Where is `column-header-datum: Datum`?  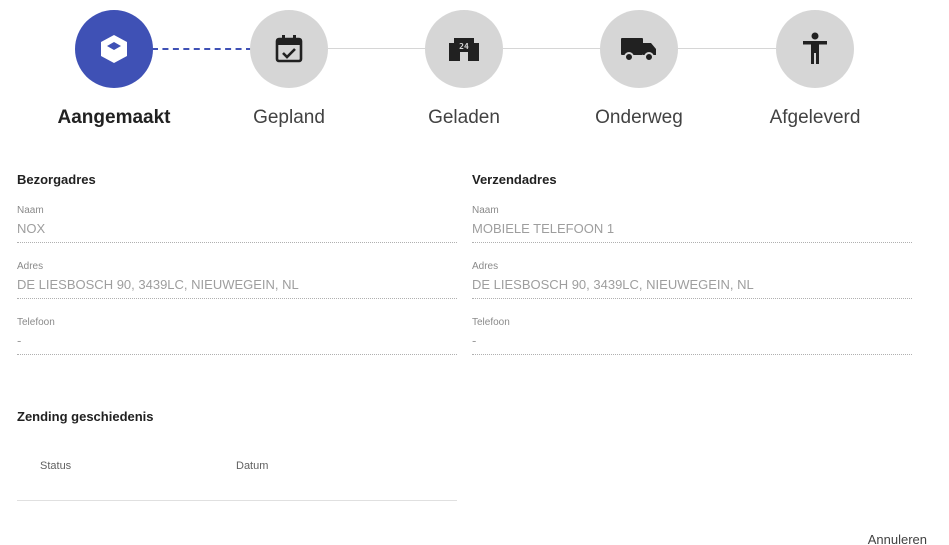
column-header-datum: Datum is located at coordinates (252, 466).